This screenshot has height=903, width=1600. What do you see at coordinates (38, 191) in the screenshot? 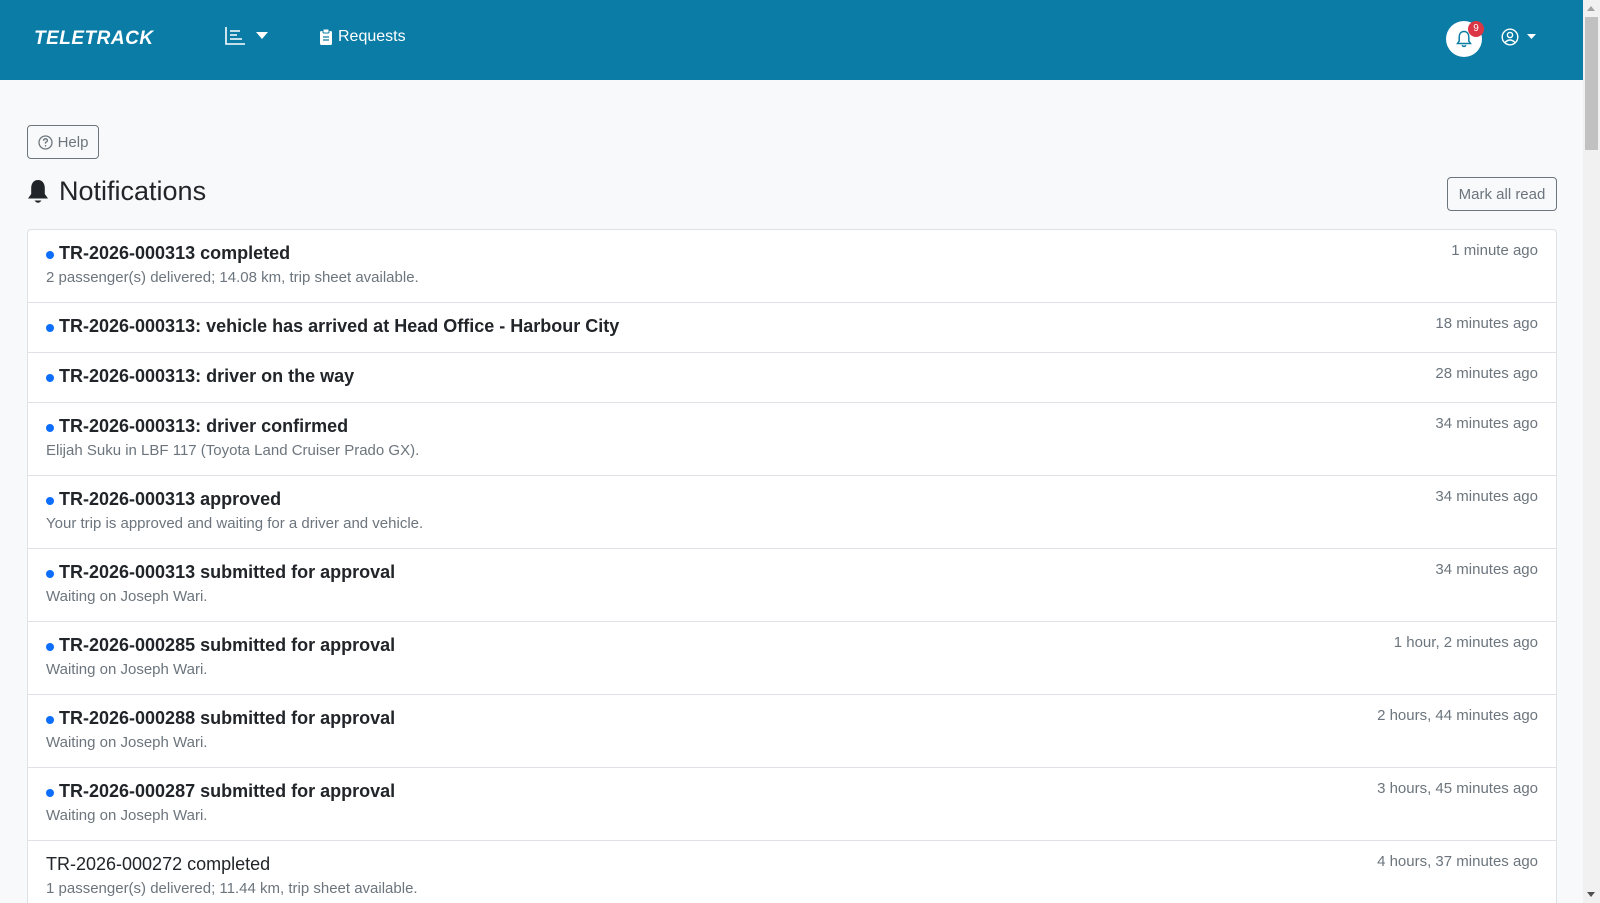
I see `bell-icon` at bounding box center [38, 191].